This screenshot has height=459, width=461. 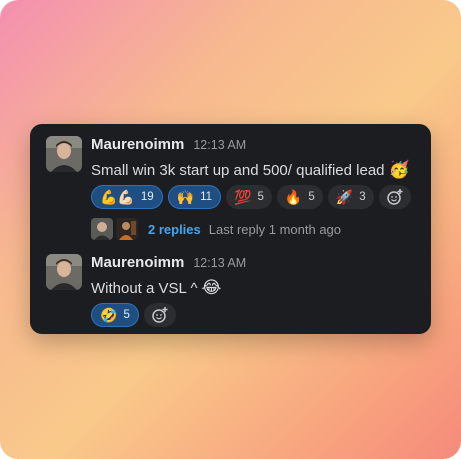 I want to click on reactions-bar: 💪💪🏻 19 🙌 11 💯 5 🔥 5 🚀 3, so click(x=256, y=197).